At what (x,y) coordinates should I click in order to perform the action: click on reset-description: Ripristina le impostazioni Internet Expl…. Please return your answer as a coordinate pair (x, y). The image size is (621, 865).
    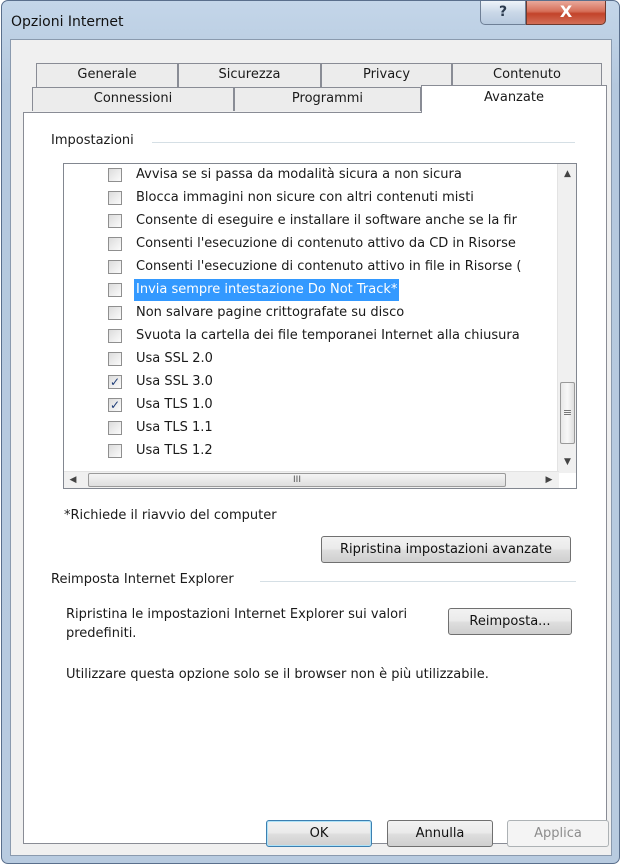
    Looking at the image, I should click on (237, 624).